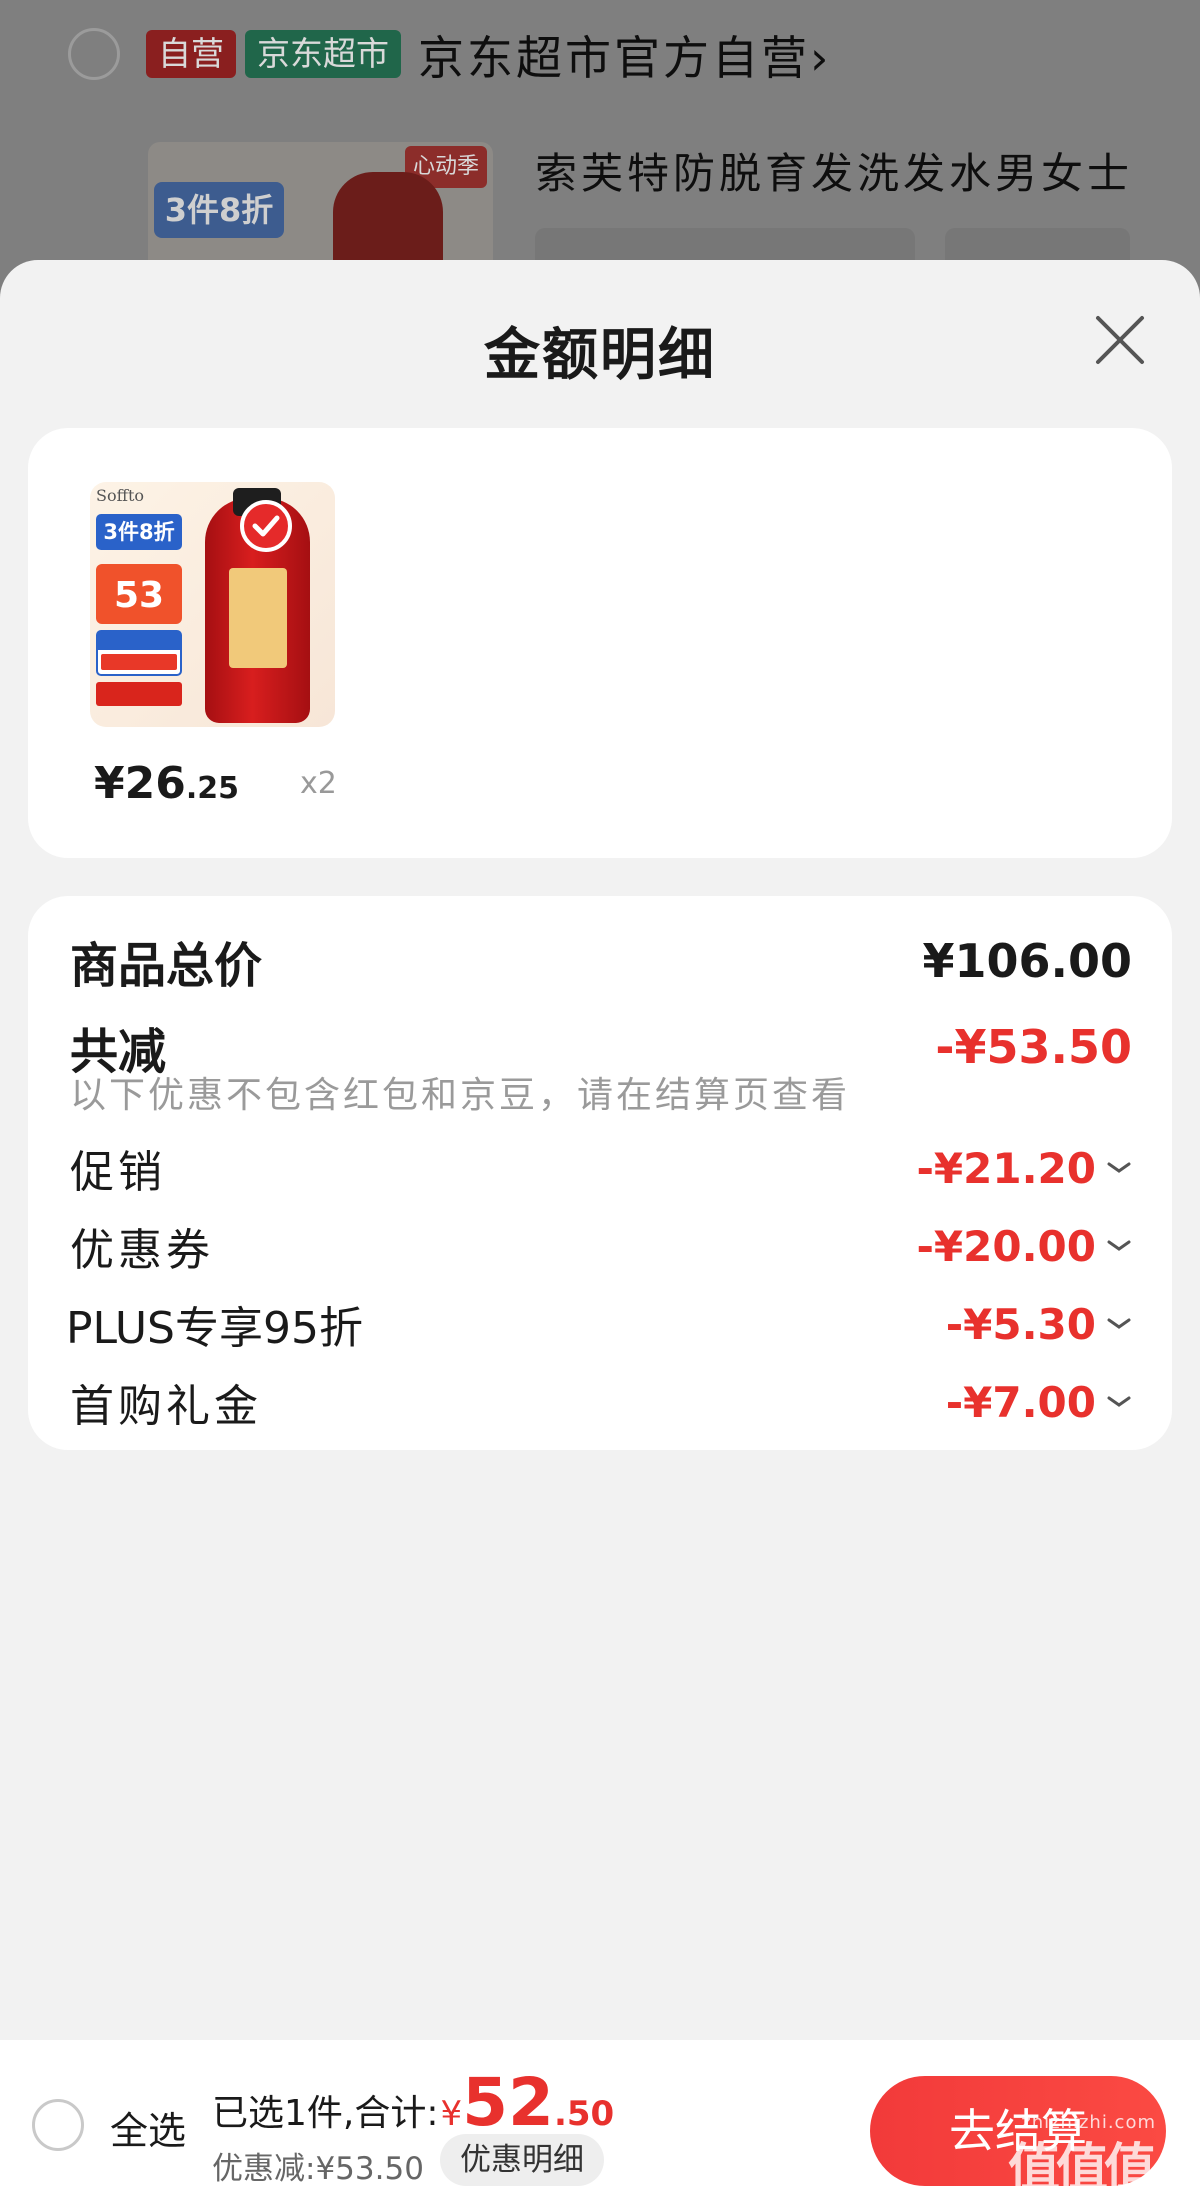 The height and width of the screenshot is (2207, 1200). I want to click on discount-value: -¥20.00, so click(1006, 1246).